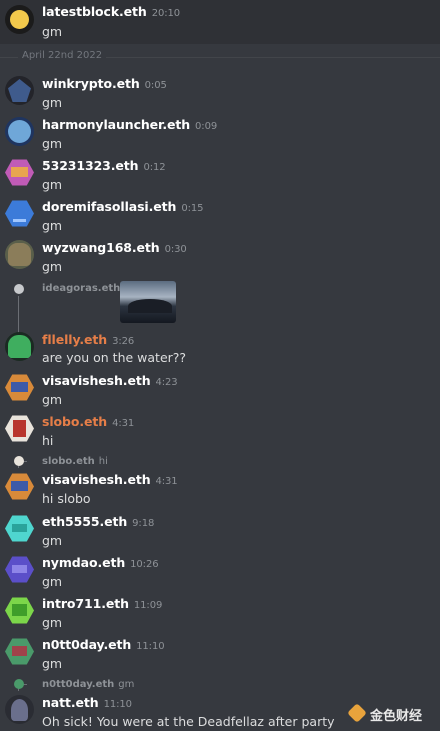 The width and height of the screenshot is (440, 731). Describe the element at coordinates (148, 302) in the screenshot. I see `image-attachment` at that location.